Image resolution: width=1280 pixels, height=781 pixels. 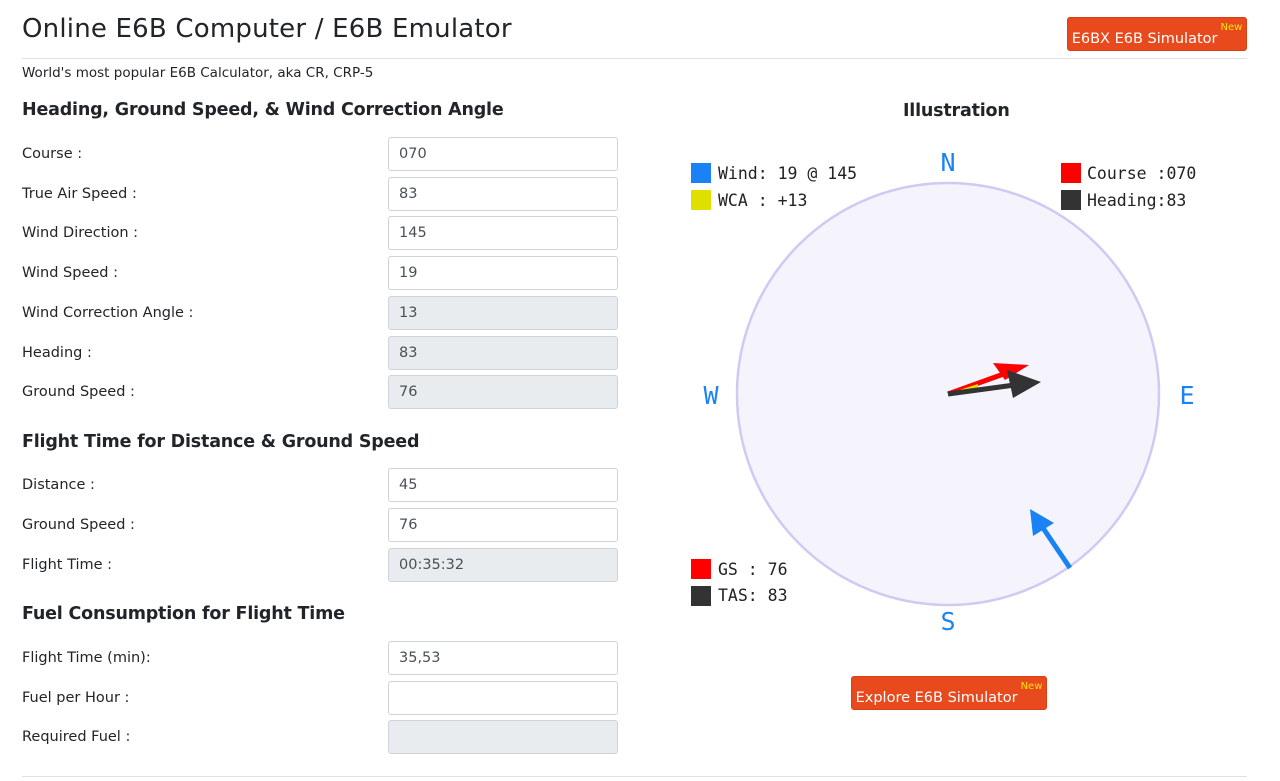 What do you see at coordinates (70, 273) in the screenshot?
I see `wind-speed-label: Wind Speed :` at bounding box center [70, 273].